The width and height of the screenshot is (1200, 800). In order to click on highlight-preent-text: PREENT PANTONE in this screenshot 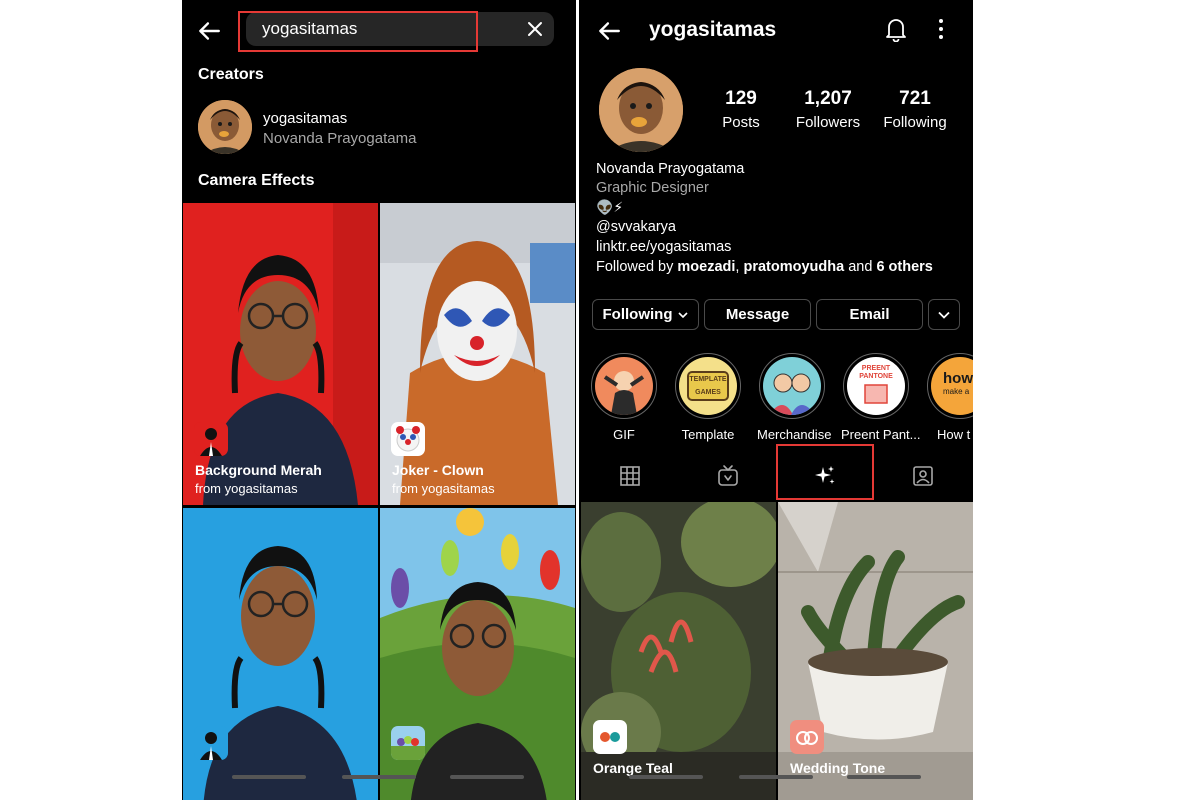, I will do `click(876, 372)`.